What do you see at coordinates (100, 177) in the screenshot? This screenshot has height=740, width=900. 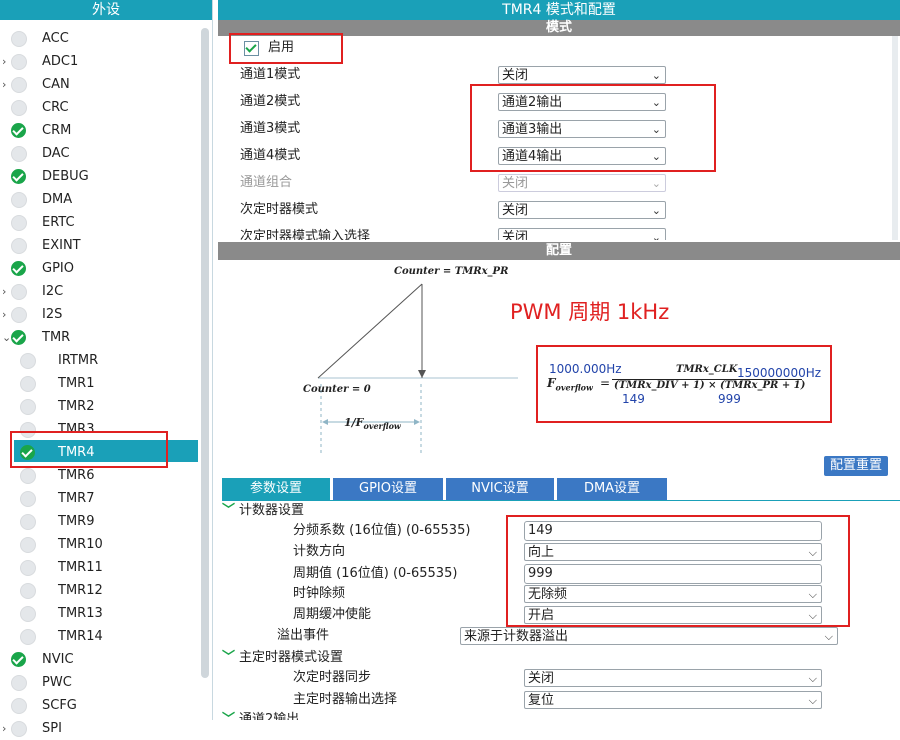 I see `sidebar-item-debug: DEBUG` at bounding box center [100, 177].